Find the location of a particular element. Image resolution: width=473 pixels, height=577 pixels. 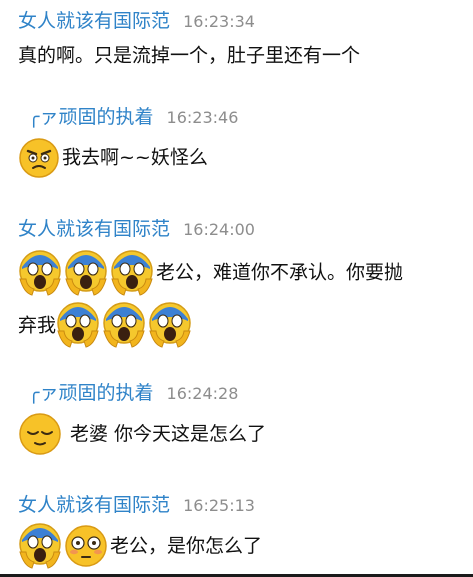

message-header: 女人就该有国际范 16:24:00 is located at coordinates (136, 231).